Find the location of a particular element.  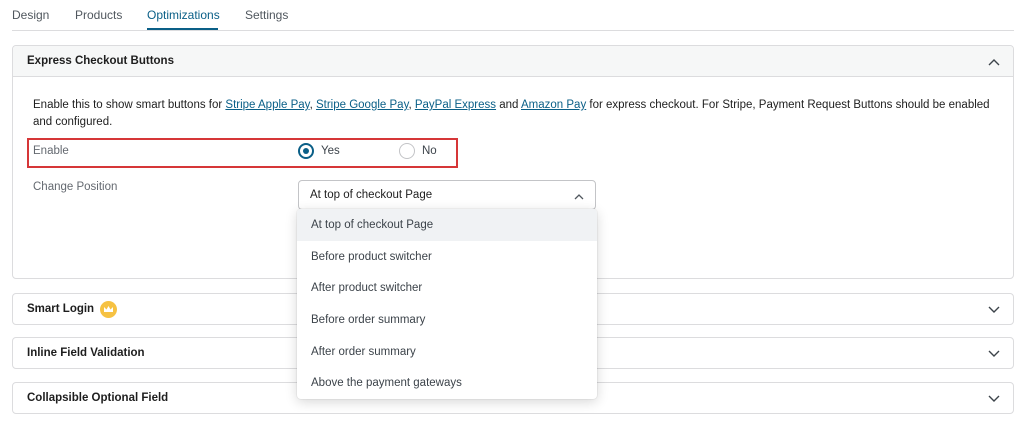

radio-checked-icon is located at coordinates (306, 151).